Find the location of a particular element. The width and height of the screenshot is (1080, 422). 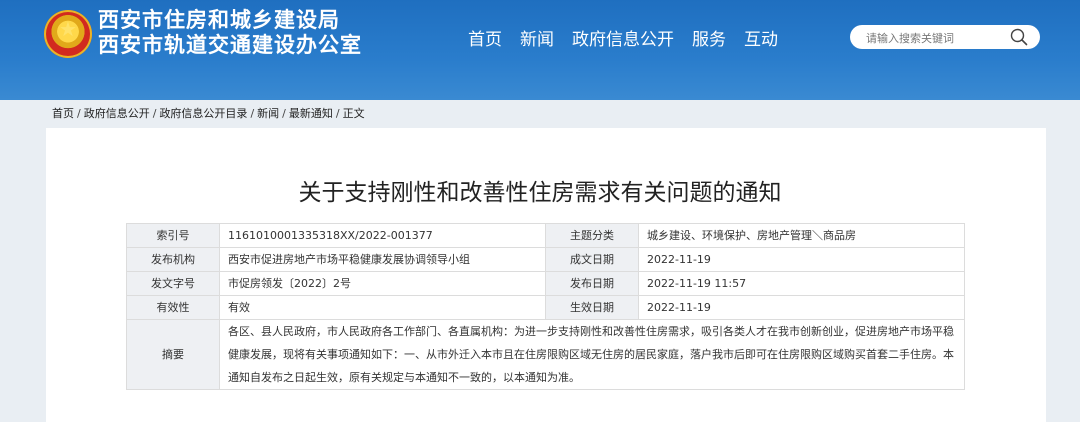

search-input is located at coordinates (936, 38).